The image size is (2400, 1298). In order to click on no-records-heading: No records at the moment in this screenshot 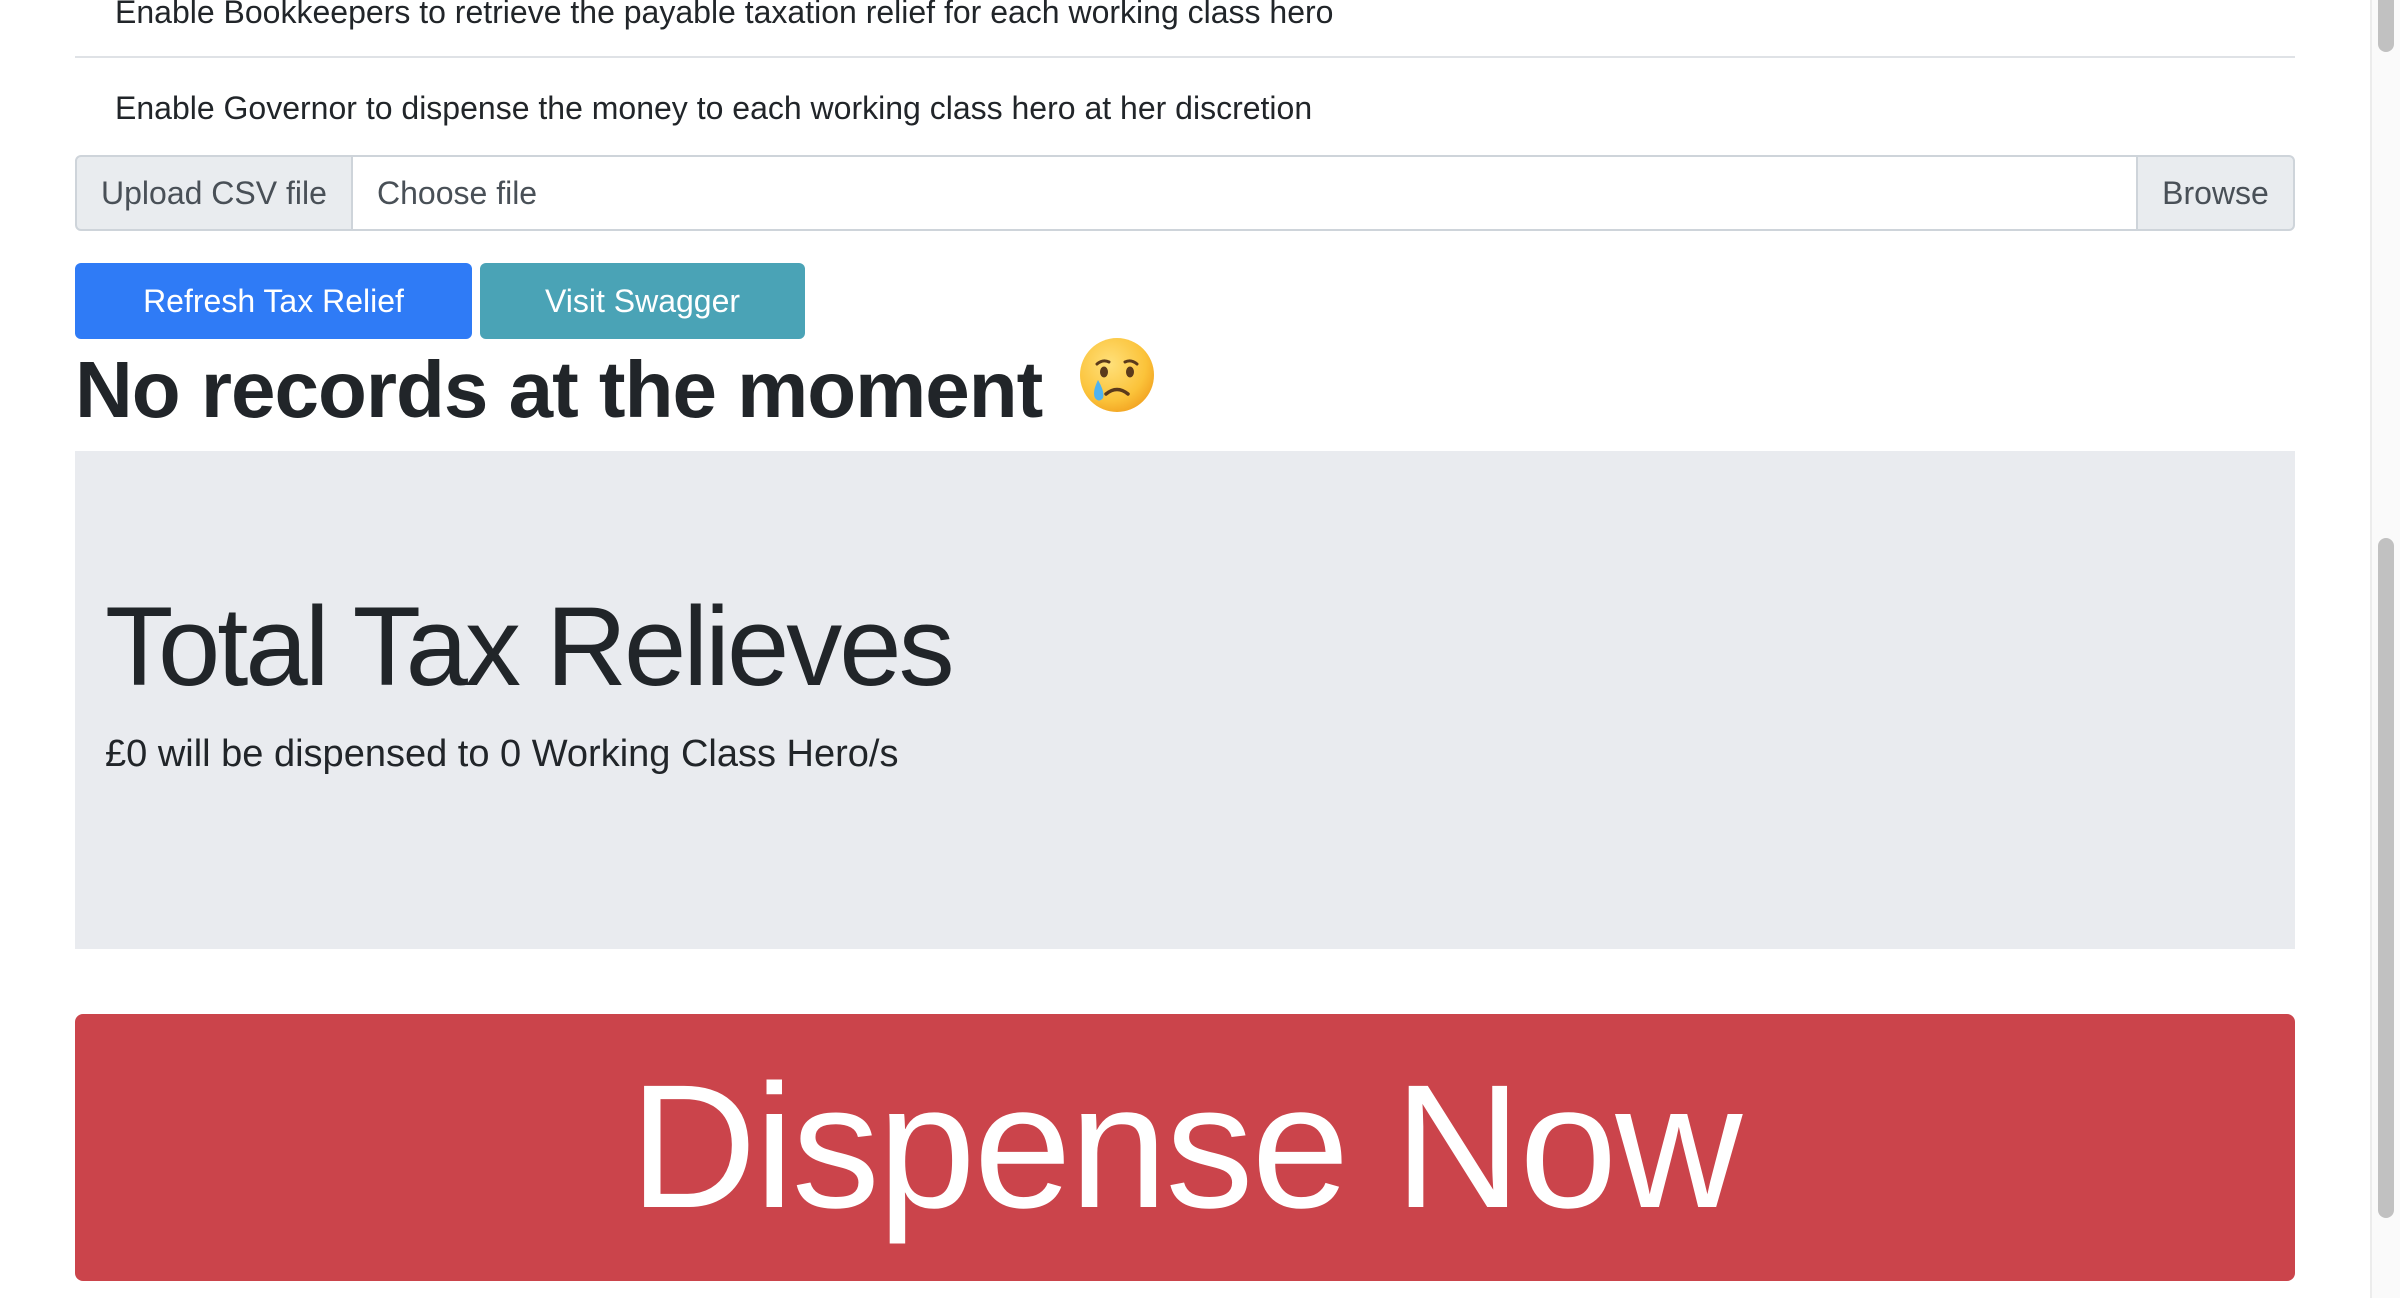, I will do `click(615, 389)`.